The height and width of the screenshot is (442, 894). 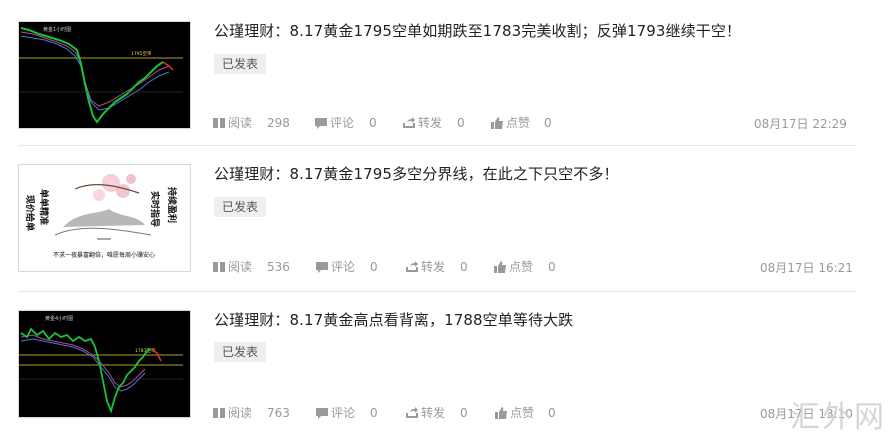 What do you see at coordinates (104, 255) in the screenshot?
I see `ink-footer: 不求一夜暴富翻倍，唯愿每周小赚安心` at bounding box center [104, 255].